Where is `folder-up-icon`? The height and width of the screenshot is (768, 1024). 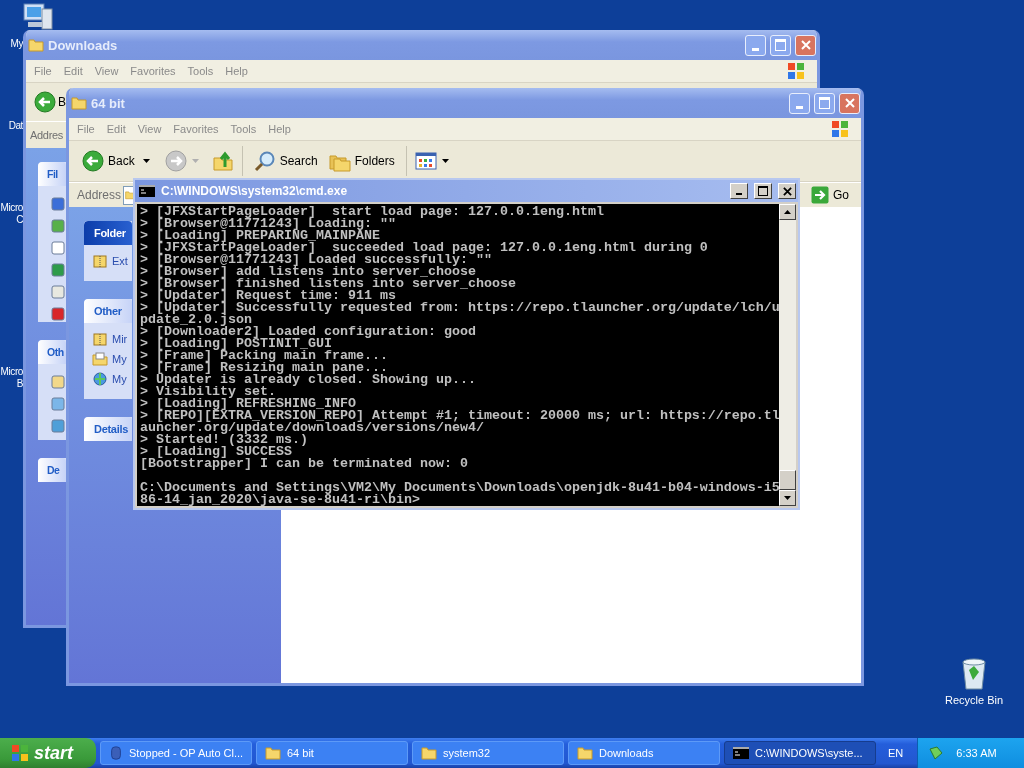
folder-up-icon is located at coordinates (222, 161).